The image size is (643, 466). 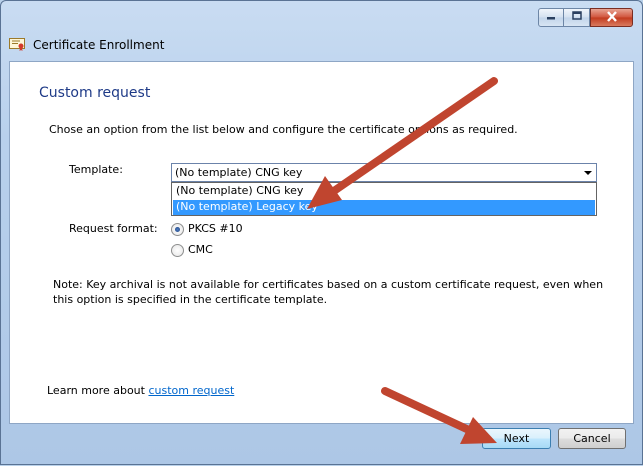 What do you see at coordinates (588, 173) in the screenshot?
I see `chevron-down-icon` at bounding box center [588, 173].